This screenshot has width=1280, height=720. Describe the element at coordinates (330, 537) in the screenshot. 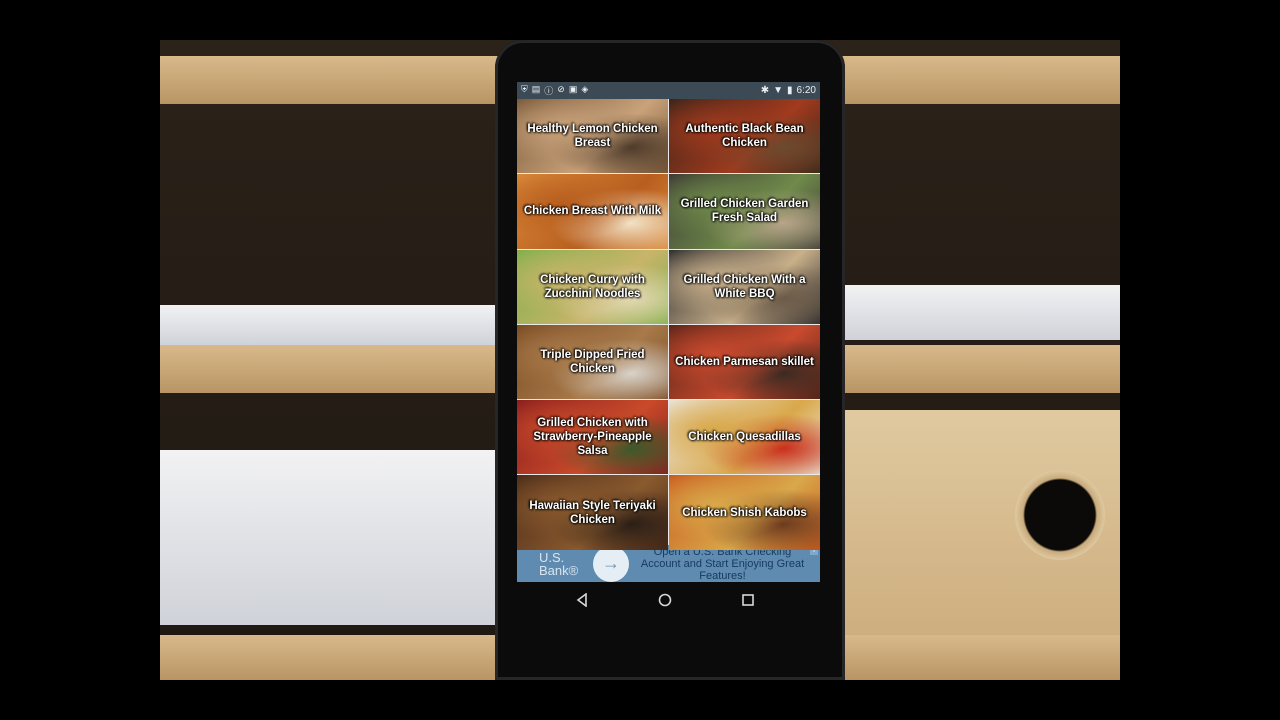

I see `paper-stack-lower` at that location.